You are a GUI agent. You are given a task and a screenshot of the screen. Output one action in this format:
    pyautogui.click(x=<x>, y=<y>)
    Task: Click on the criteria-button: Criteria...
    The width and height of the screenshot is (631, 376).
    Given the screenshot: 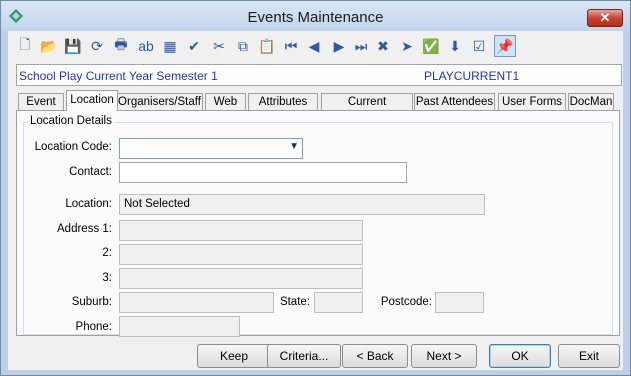 What is the action you would take?
    pyautogui.click(x=304, y=356)
    